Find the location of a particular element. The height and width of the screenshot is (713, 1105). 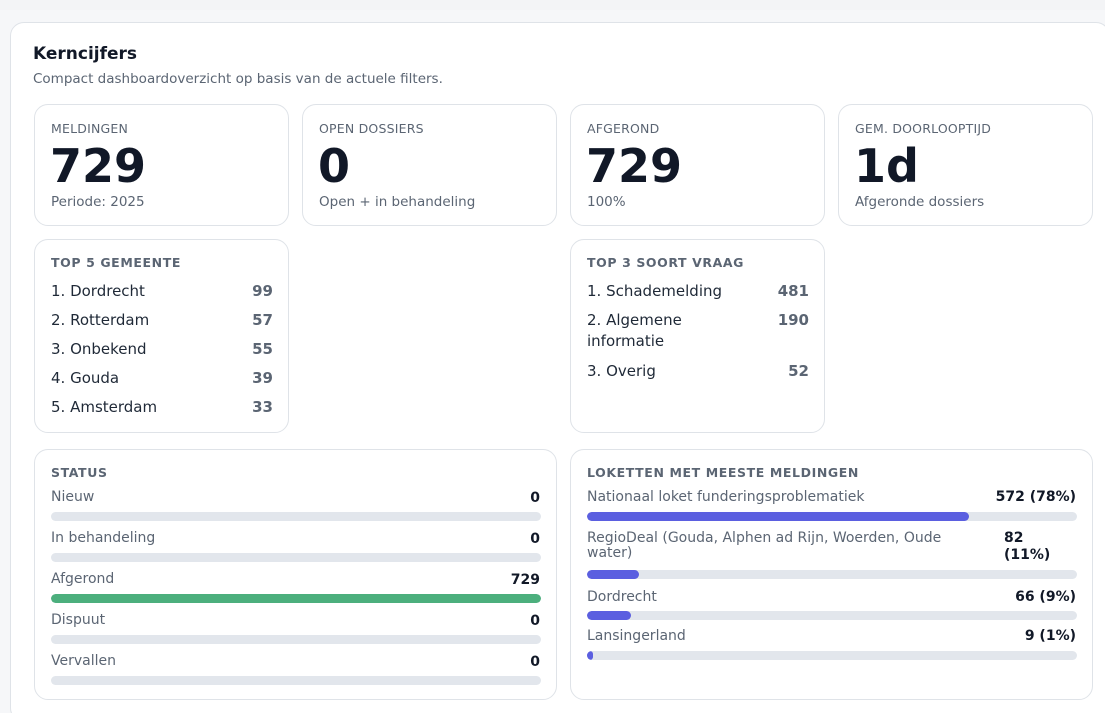

loket-value-continued: (11%) is located at coordinates (1027, 555).